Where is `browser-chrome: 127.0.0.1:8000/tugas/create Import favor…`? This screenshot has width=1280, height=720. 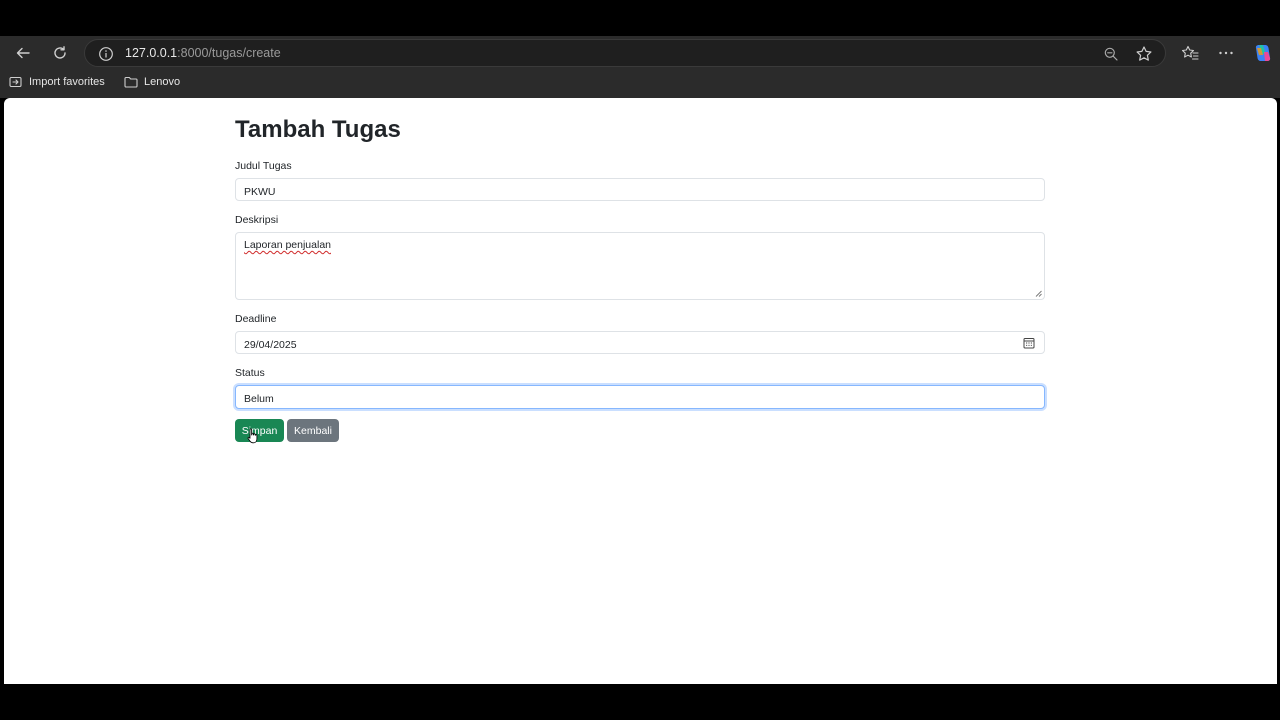 browser-chrome: 127.0.0.1:8000/tugas/create Import favor… is located at coordinates (640, 67).